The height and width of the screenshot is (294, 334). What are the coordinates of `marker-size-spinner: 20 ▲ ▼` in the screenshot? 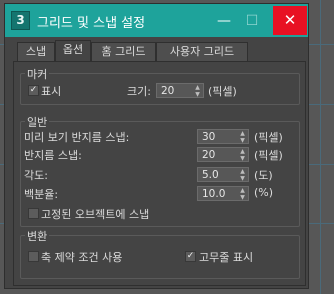 It's located at (180, 90).